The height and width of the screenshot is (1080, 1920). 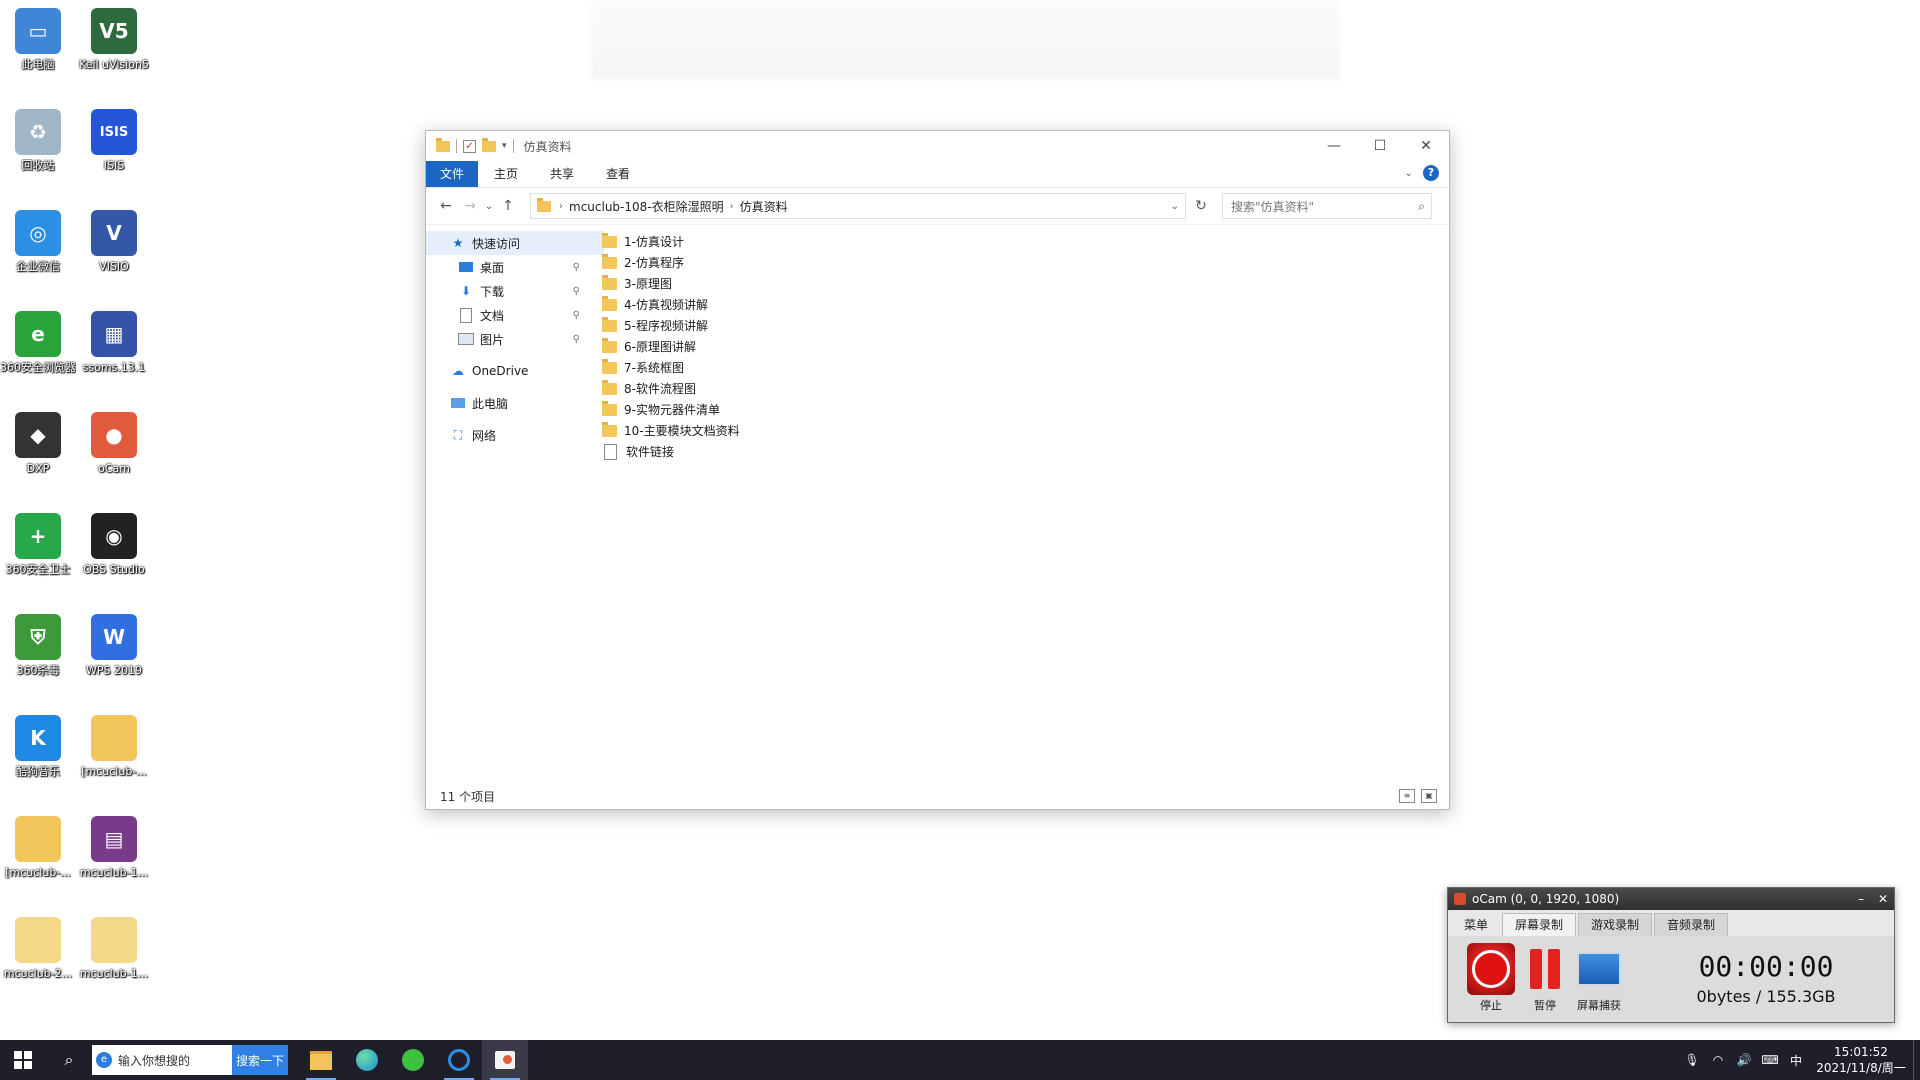 What do you see at coordinates (452, 174) in the screenshot?
I see `tab-file: 文件` at bounding box center [452, 174].